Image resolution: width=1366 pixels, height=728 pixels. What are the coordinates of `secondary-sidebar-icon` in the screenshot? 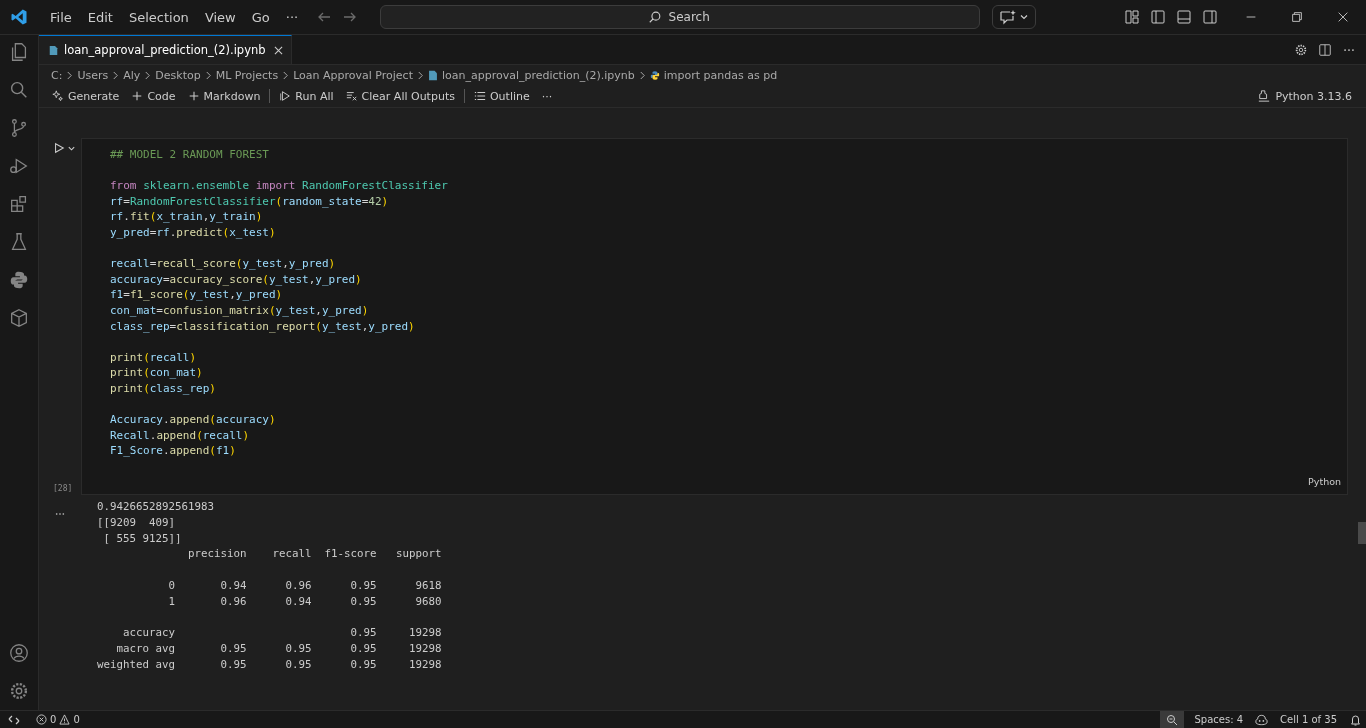 It's located at (1210, 17).